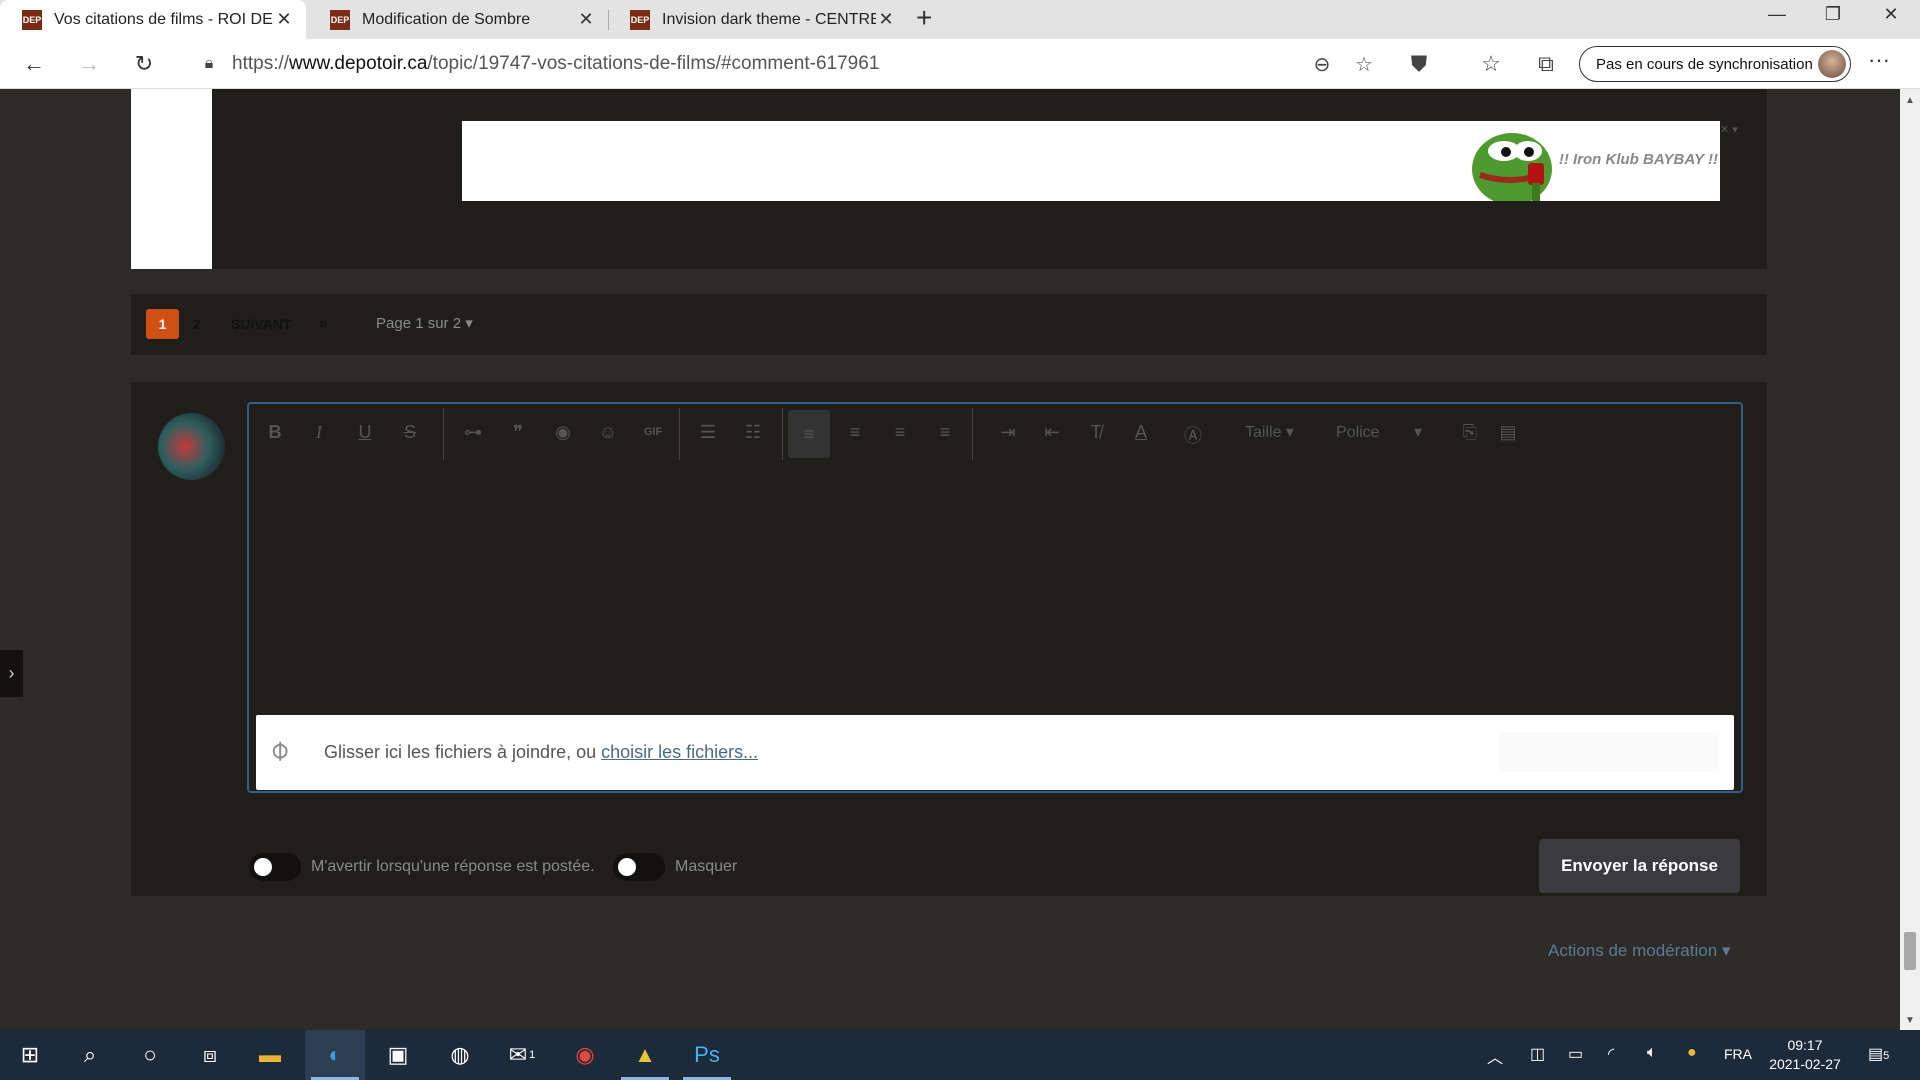 This screenshot has height=1080, width=1920. What do you see at coordinates (900, 432) in the screenshot?
I see `align-right-icon: ≡` at bounding box center [900, 432].